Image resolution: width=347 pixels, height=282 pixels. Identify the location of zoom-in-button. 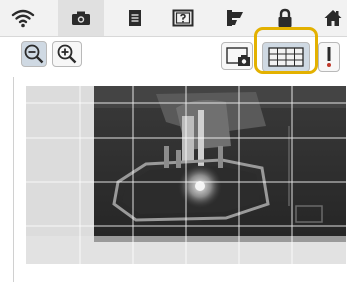
(67, 54).